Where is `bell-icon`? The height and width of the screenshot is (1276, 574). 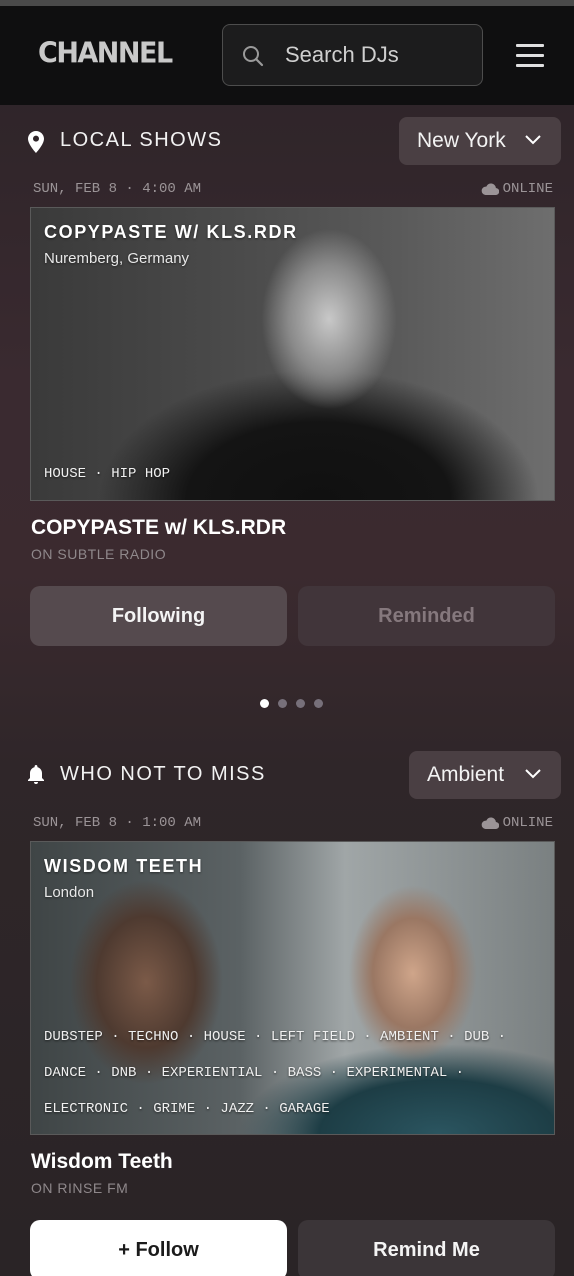
bell-icon is located at coordinates (36, 774).